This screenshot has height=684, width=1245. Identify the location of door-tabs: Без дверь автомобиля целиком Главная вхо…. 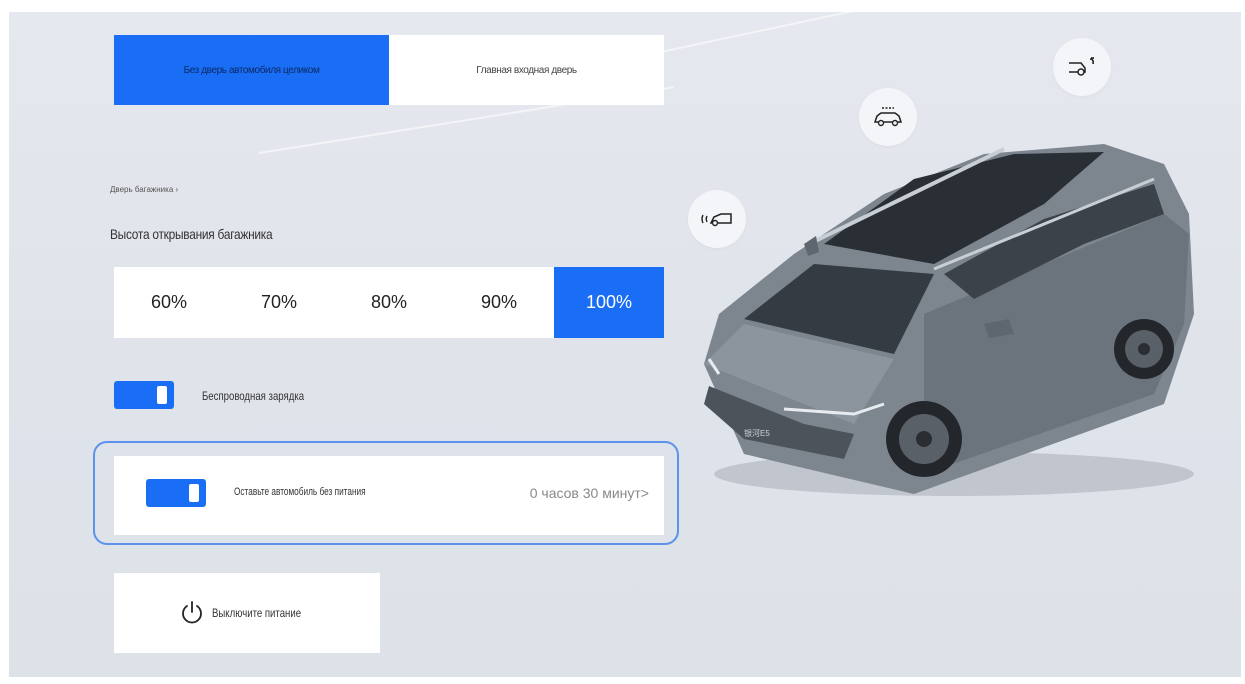
(389, 70).